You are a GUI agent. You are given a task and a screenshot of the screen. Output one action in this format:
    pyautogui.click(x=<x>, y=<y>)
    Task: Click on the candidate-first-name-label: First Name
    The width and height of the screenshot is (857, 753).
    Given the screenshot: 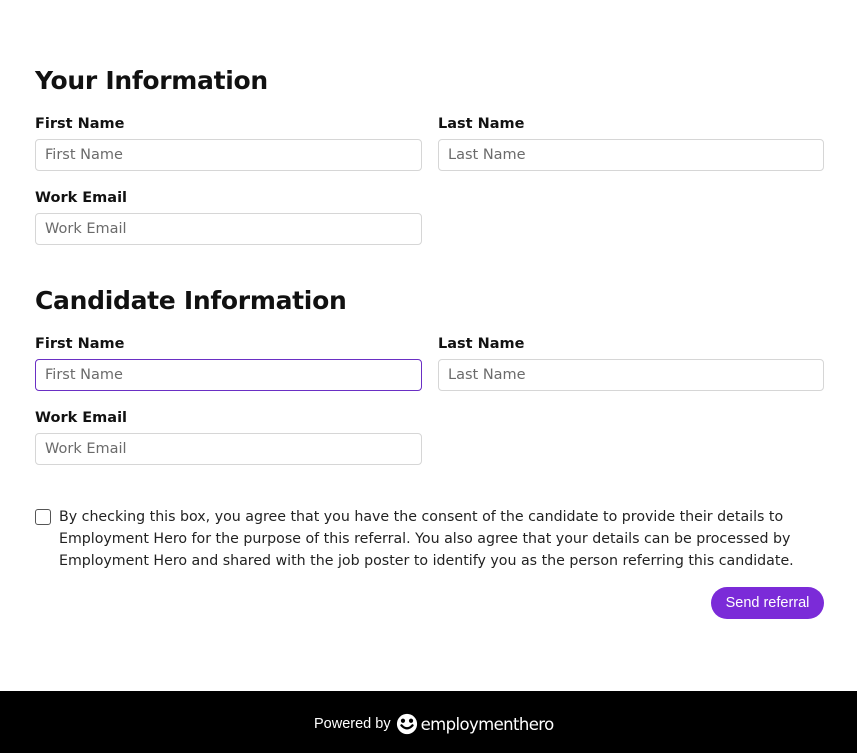 What is the action you would take?
    pyautogui.click(x=80, y=344)
    